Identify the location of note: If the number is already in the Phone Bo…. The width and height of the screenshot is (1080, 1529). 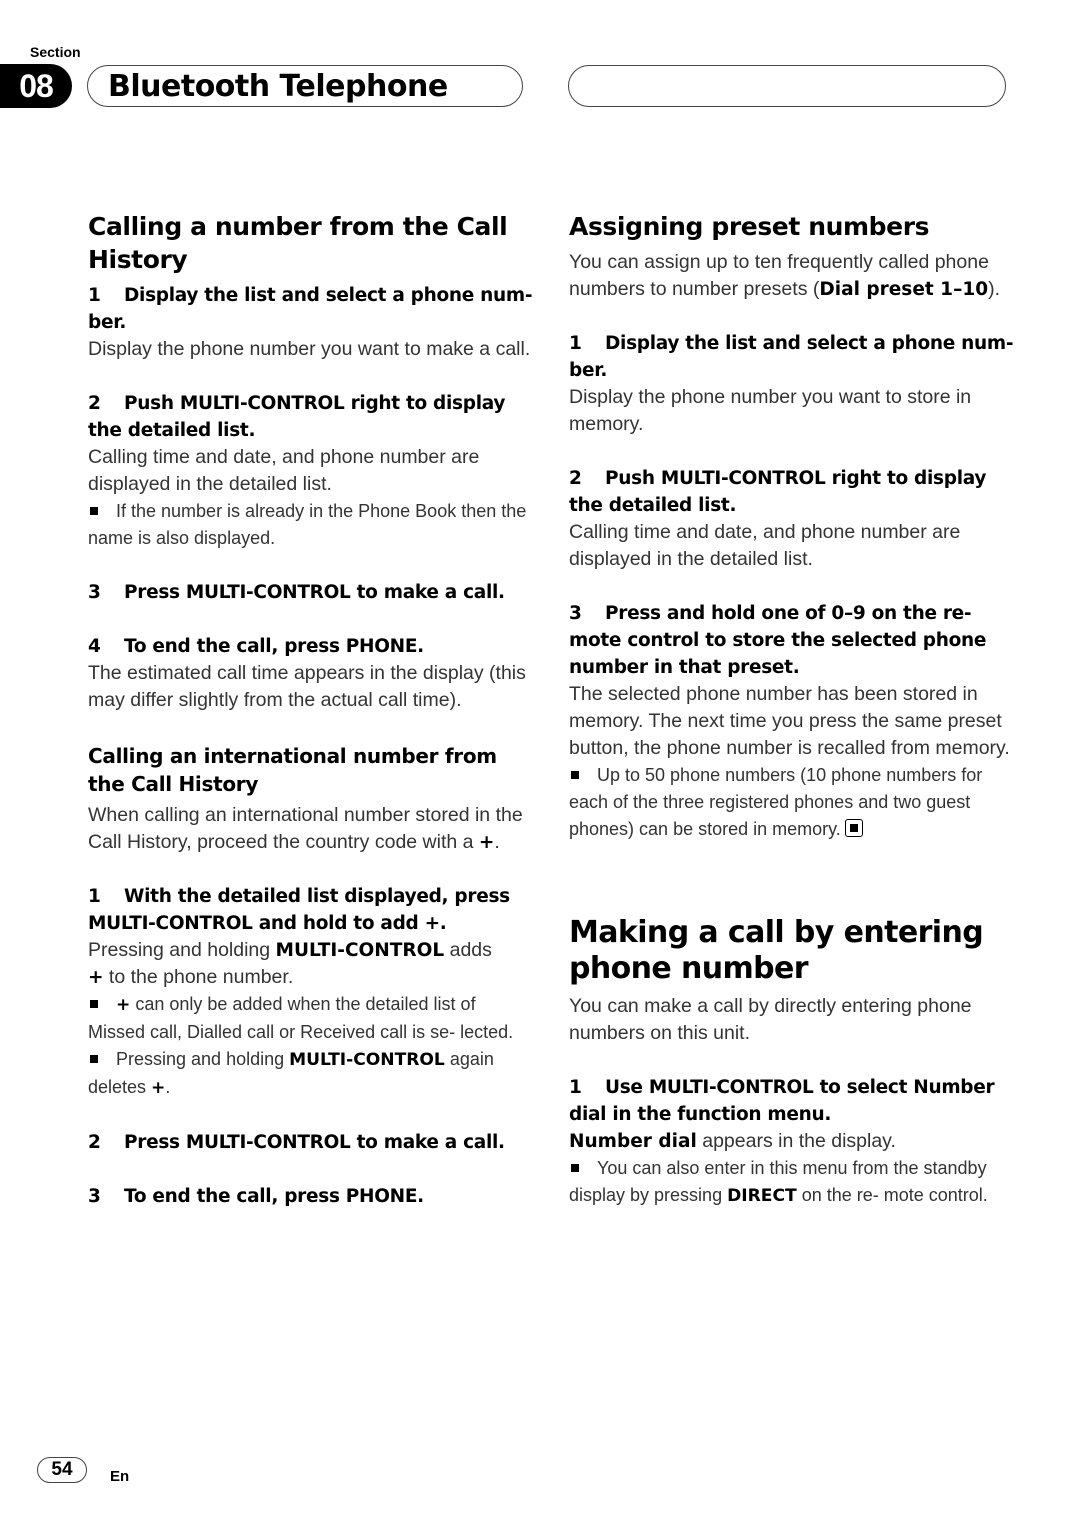
(307, 524).